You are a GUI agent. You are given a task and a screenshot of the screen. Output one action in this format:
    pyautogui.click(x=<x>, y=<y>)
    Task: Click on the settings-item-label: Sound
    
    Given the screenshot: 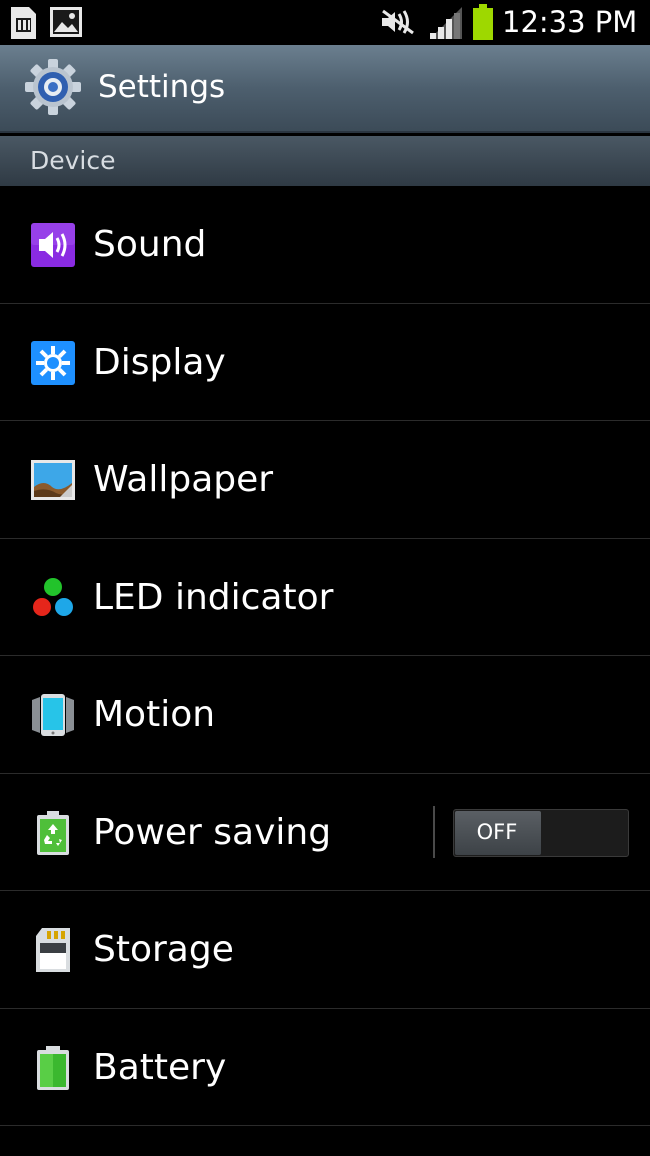 What is the action you would take?
    pyautogui.click(x=150, y=244)
    